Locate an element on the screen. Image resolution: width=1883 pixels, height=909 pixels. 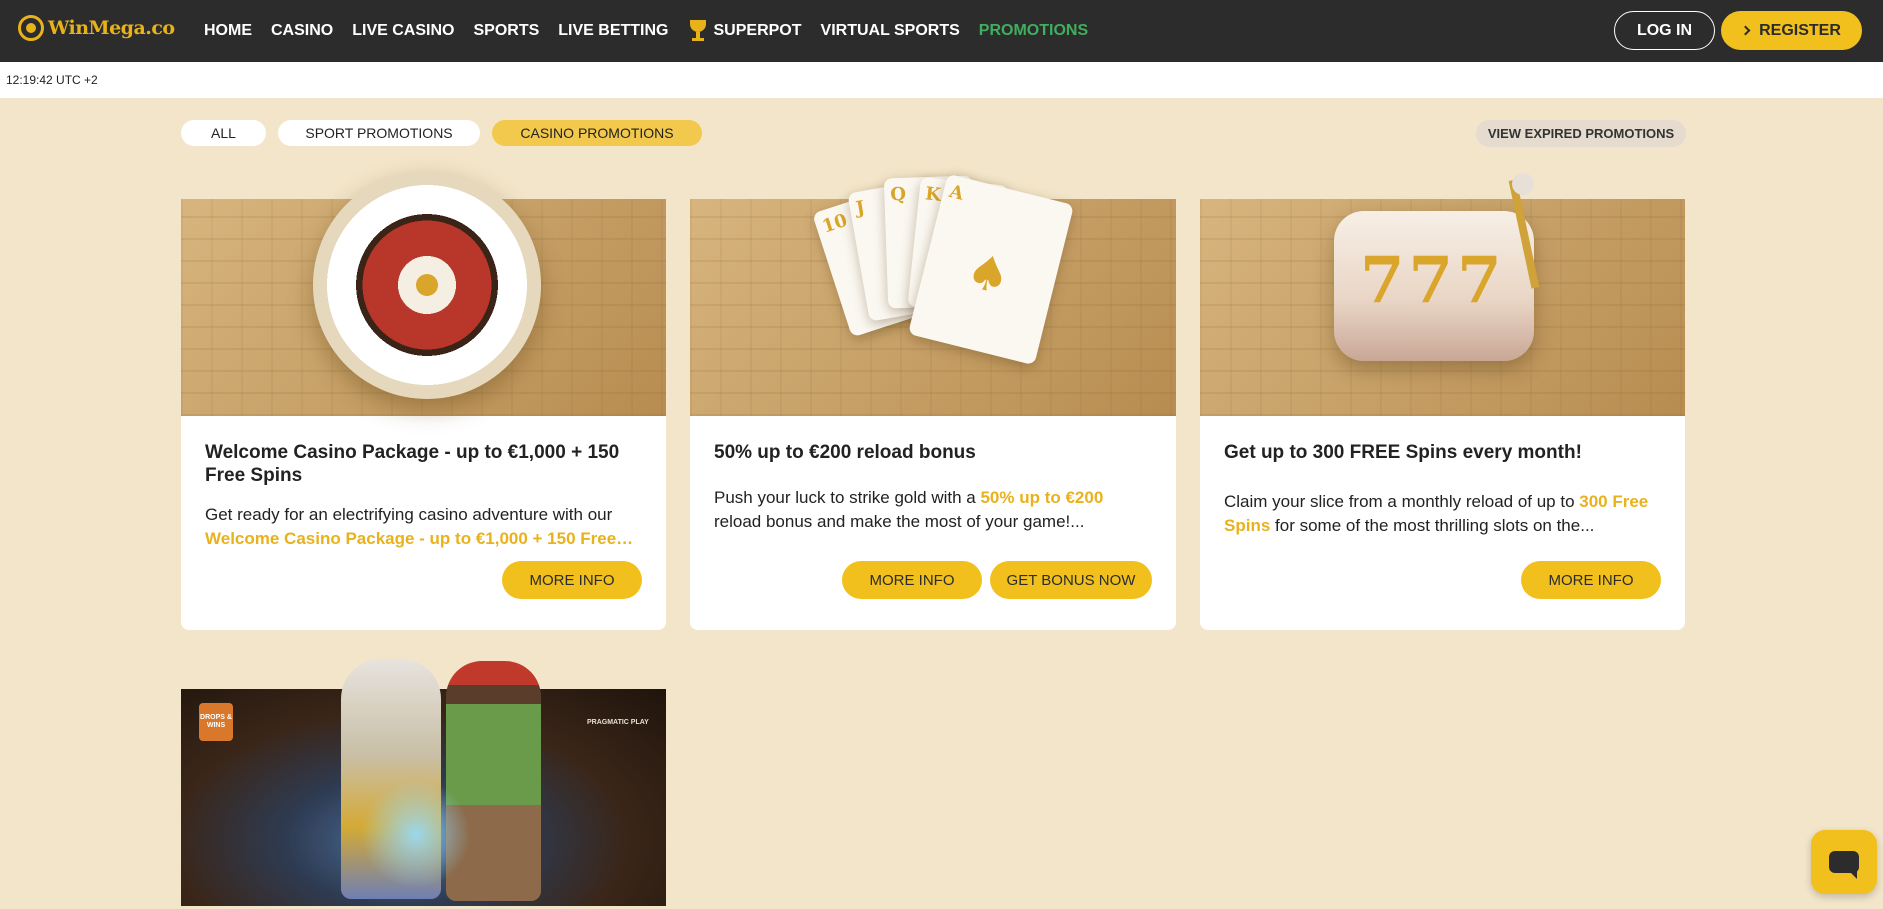
nav-virtual-sports: VIRTUAL SPORTS is located at coordinates (890, 31).